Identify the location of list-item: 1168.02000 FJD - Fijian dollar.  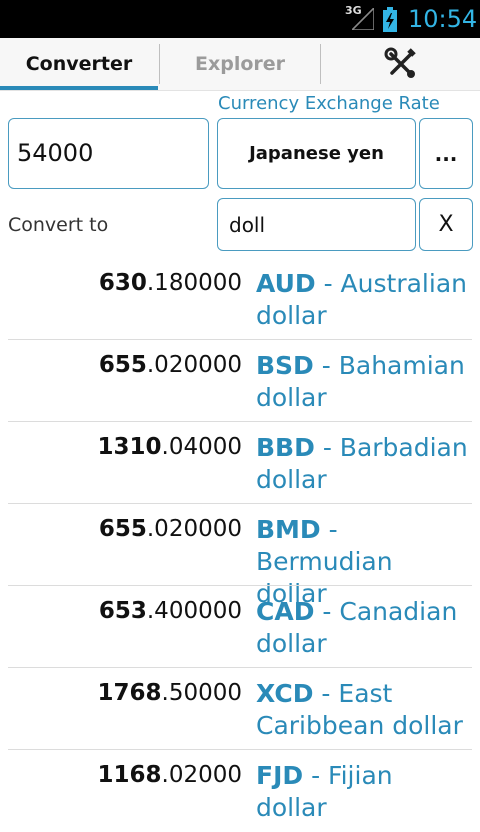
(240, 791).